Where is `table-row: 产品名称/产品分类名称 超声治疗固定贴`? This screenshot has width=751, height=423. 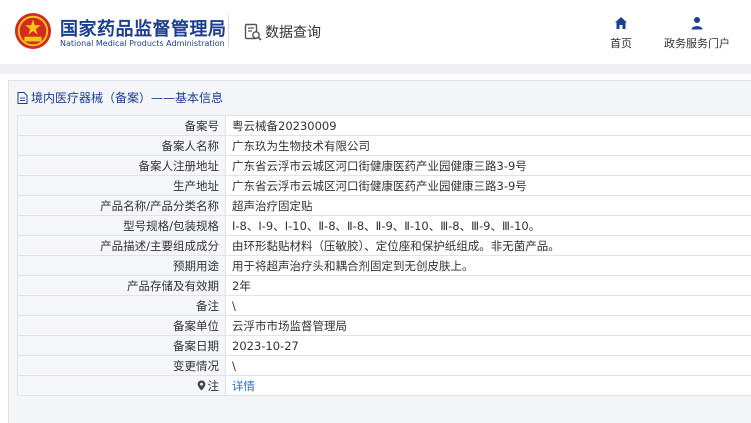 table-row: 产品名称/产品分类名称 超声治疗固定贴 is located at coordinates (384, 205).